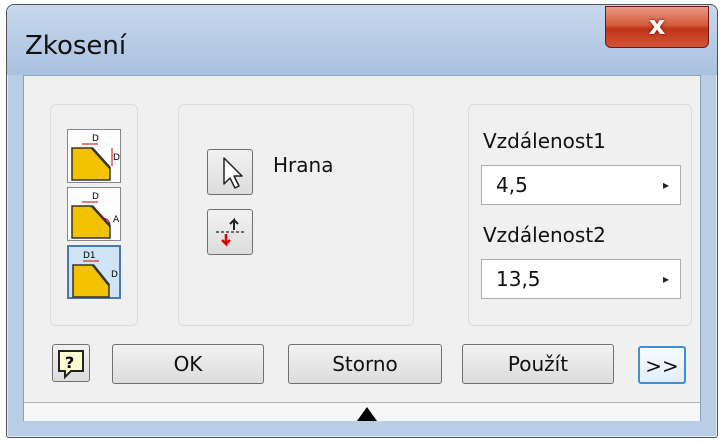 The height and width of the screenshot is (445, 726). I want to click on flip-direction-button, so click(230, 232).